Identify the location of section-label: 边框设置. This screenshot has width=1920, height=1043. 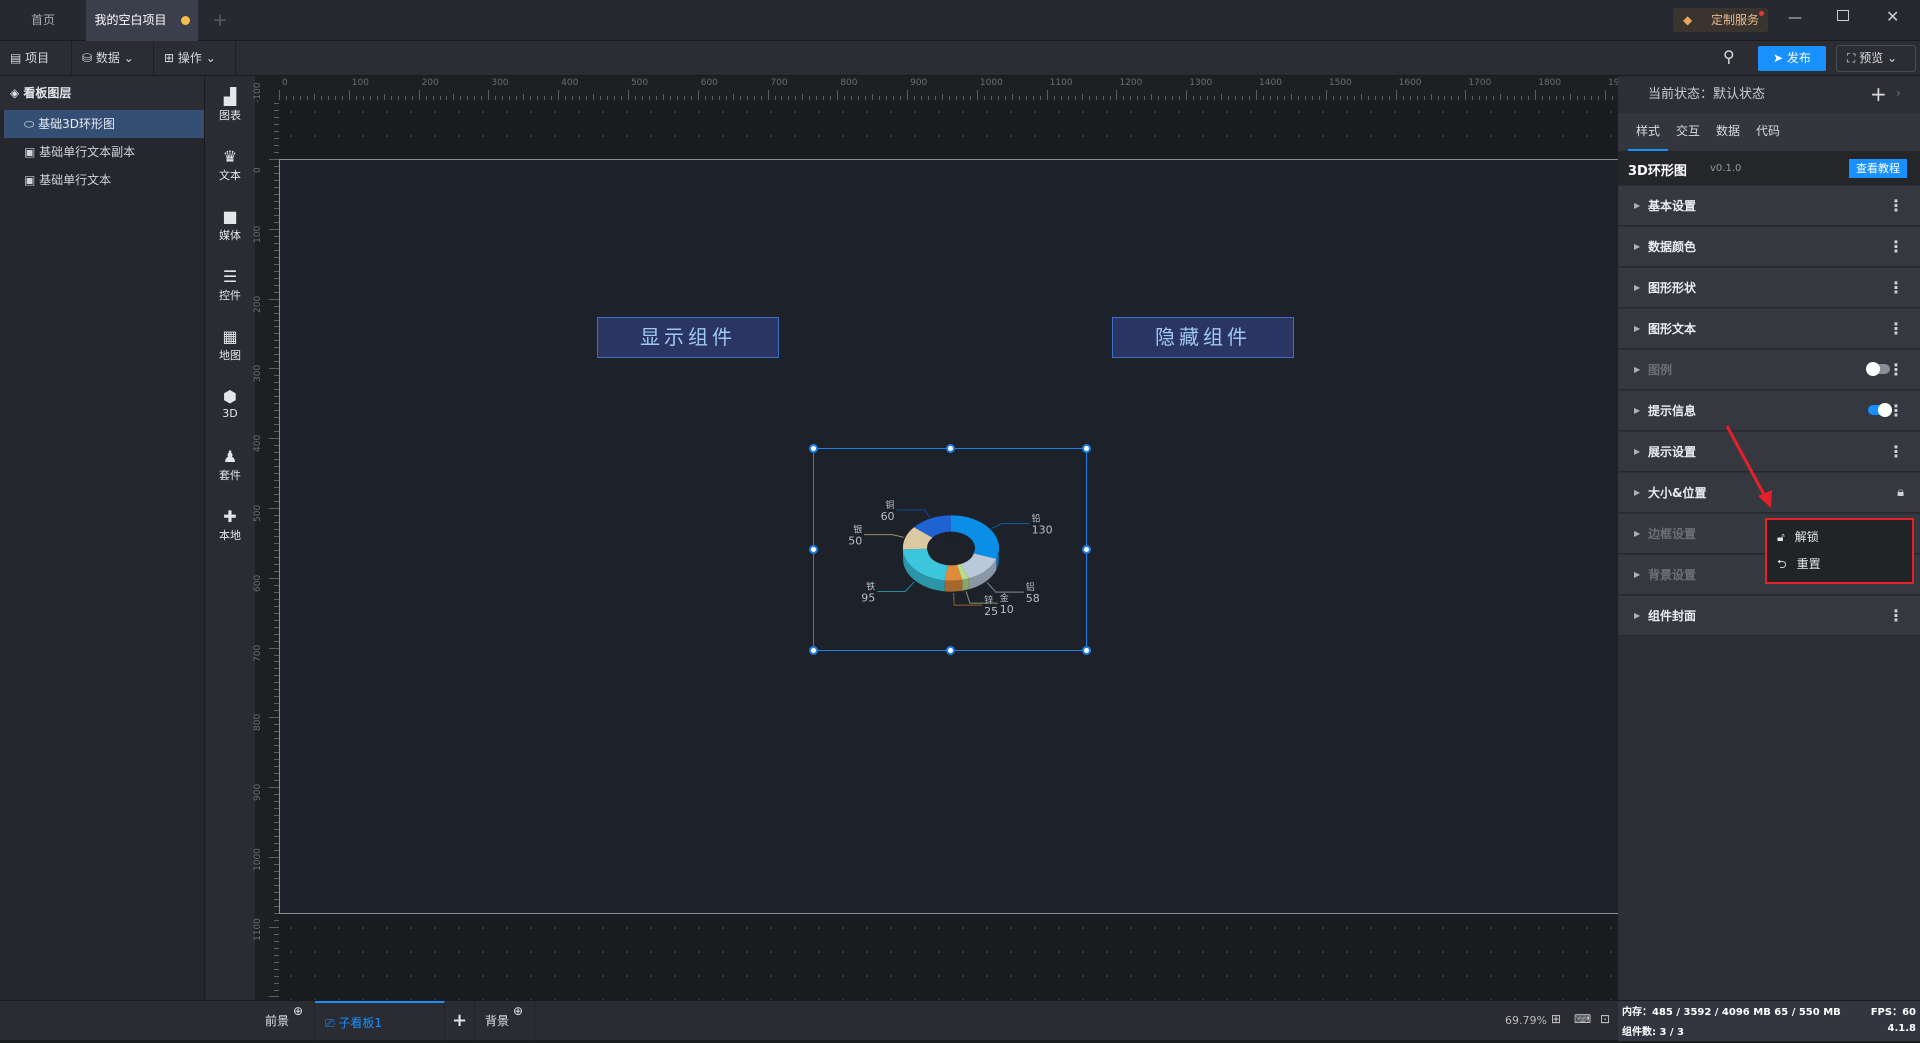
(1672, 534).